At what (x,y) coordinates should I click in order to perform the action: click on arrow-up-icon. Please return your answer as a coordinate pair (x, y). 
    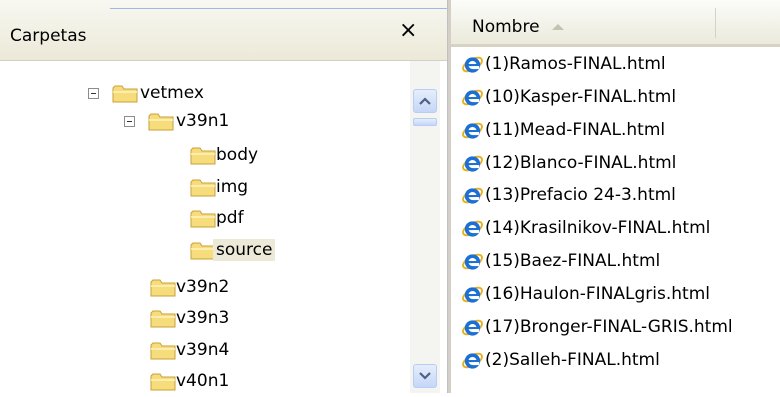
    Looking at the image, I should click on (425, 101).